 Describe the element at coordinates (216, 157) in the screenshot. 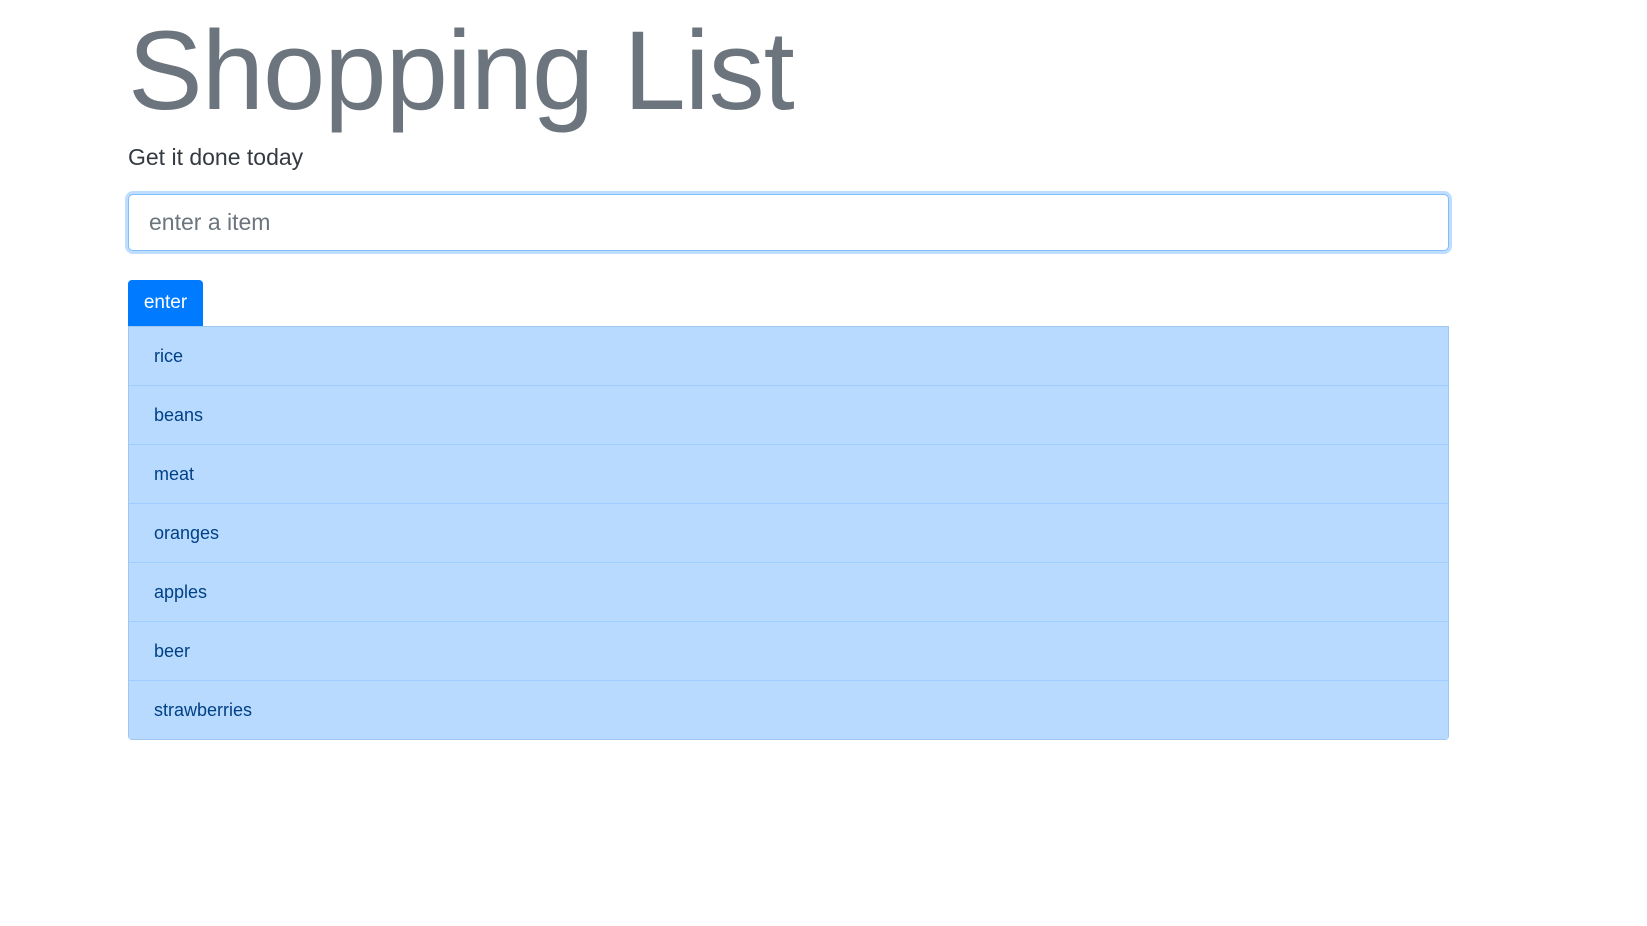

I see `page-subtitle: Get it done today` at that location.